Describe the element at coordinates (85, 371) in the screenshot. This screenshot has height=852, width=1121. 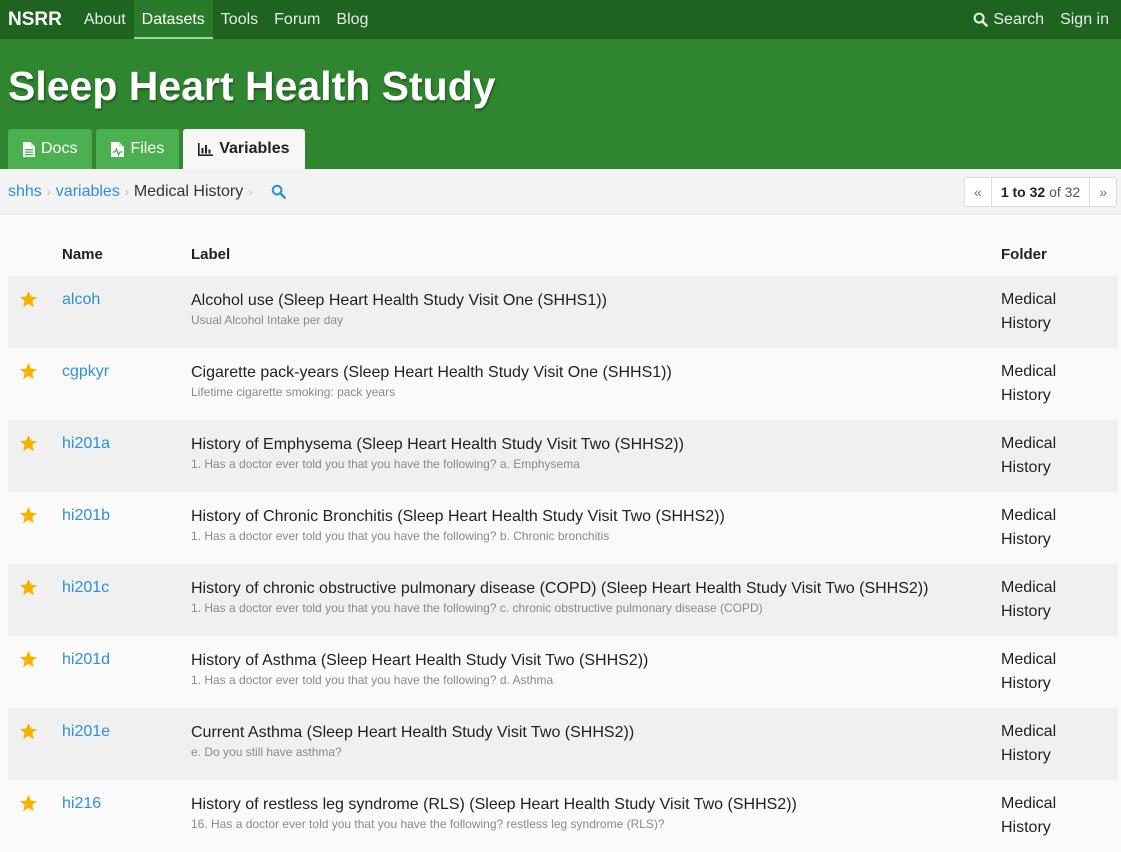
I see `variable-link: cgpkyr` at that location.